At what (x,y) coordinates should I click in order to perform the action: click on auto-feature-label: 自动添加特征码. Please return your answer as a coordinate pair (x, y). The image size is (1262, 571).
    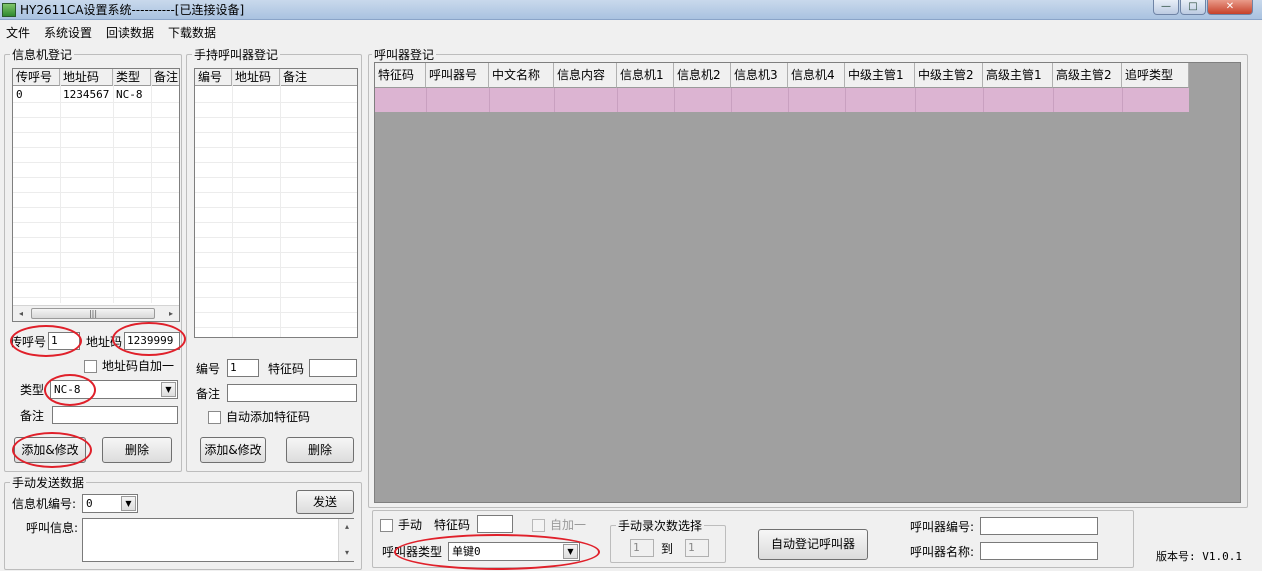
    Looking at the image, I should click on (268, 417).